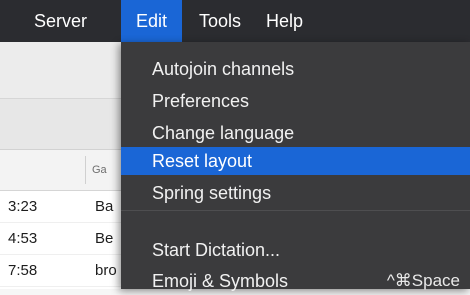 The image size is (470, 295). Describe the element at coordinates (295, 193) in the screenshot. I see `menu-item-spring-settings: Spring settings` at that location.